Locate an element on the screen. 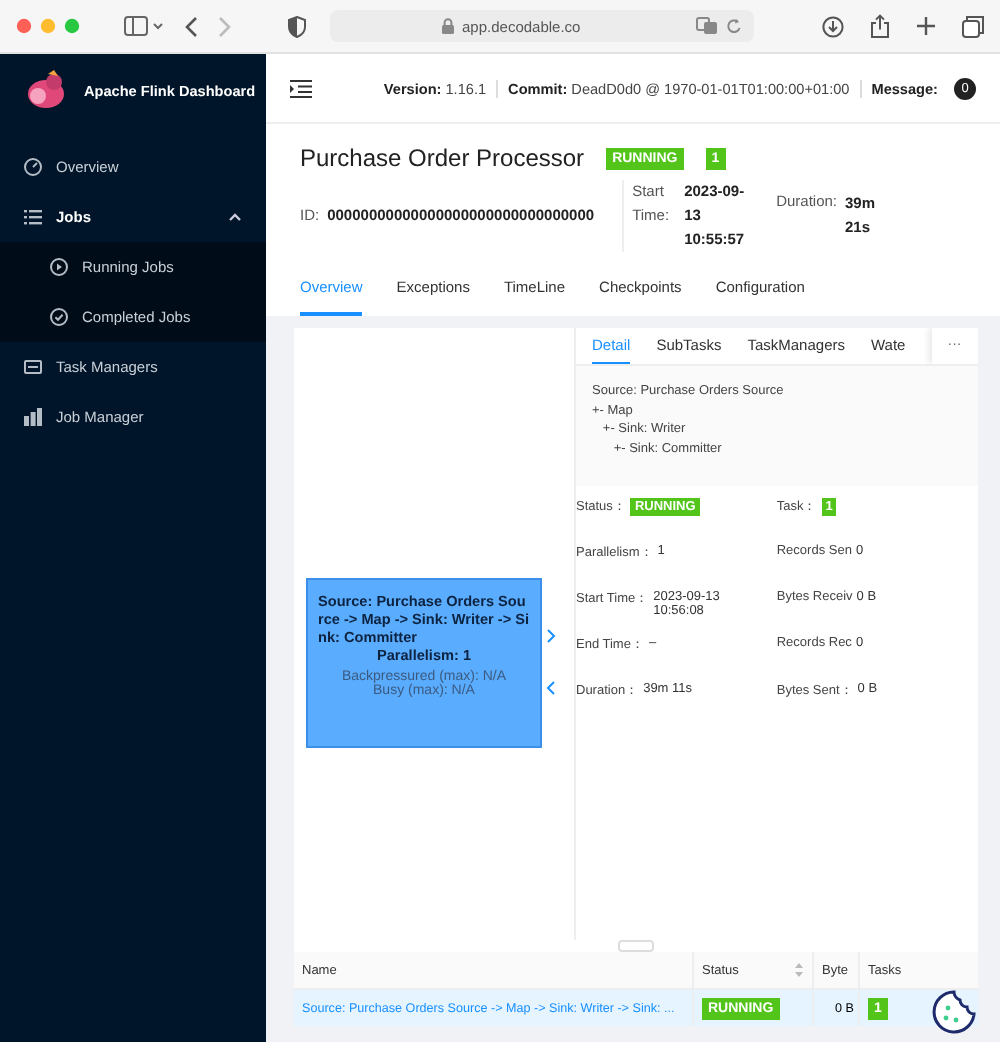 Image resolution: width=1000 pixels, height=1042 pixels. download-icon is located at coordinates (833, 26).